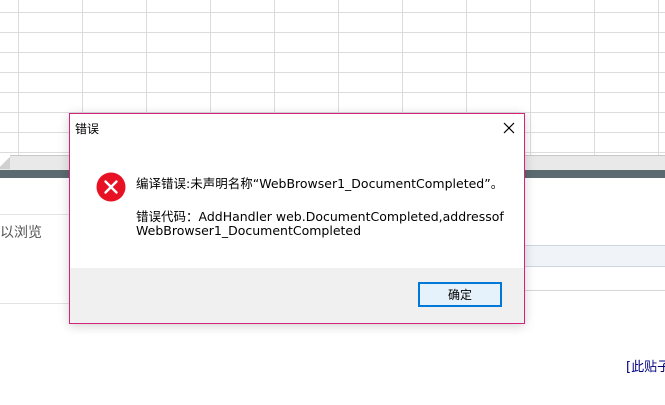  Describe the element at coordinates (297, 128) in the screenshot. I see `dialog-titlebar: 错误` at that location.